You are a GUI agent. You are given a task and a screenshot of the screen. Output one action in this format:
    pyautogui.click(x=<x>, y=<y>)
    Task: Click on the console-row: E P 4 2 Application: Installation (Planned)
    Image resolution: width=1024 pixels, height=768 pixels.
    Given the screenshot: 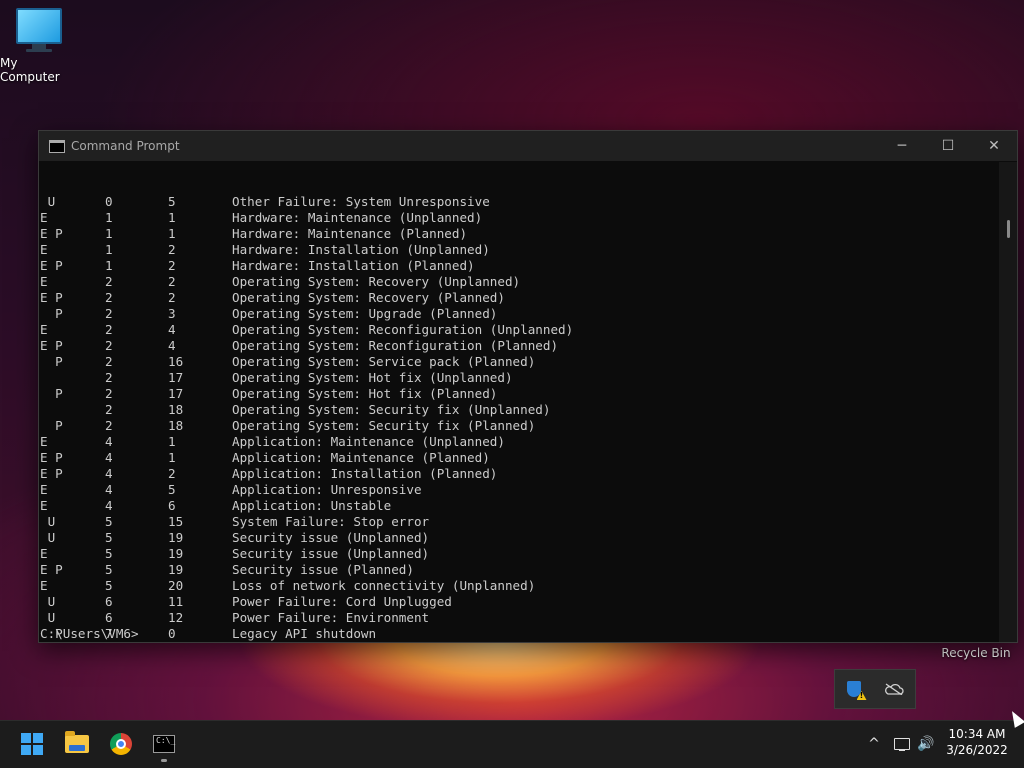 What is the action you would take?
    pyautogui.click(x=519, y=474)
    